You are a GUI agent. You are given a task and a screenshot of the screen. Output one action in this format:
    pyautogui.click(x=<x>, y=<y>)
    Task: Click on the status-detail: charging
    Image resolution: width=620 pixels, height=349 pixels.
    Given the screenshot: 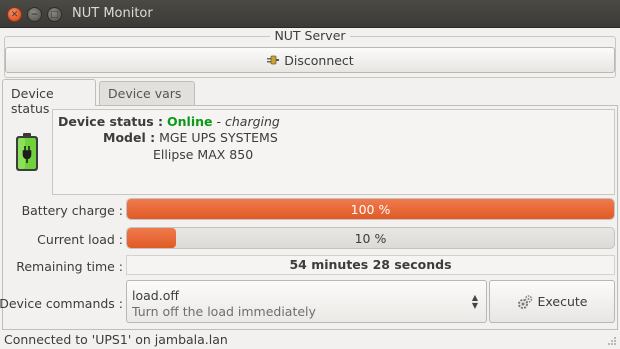 What is the action you would take?
    pyautogui.click(x=252, y=121)
    